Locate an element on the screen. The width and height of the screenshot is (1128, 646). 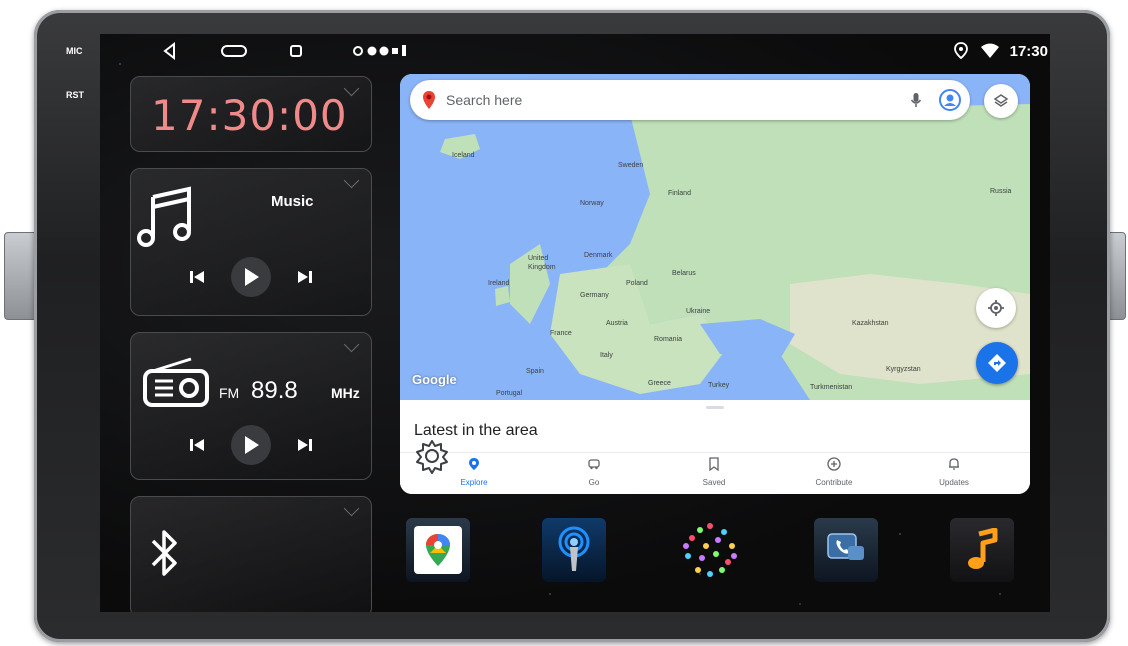
country-label: Denmark is located at coordinates (598, 255).